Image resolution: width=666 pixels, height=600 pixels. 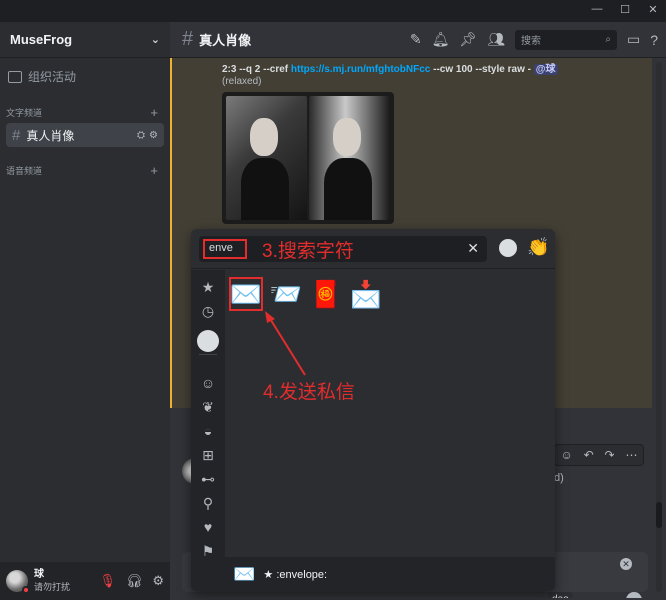 What do you see at coordinates (530, 41) in the screenshot?
I see `search-placeholder: 搜索` at bounding box center [530, 41].